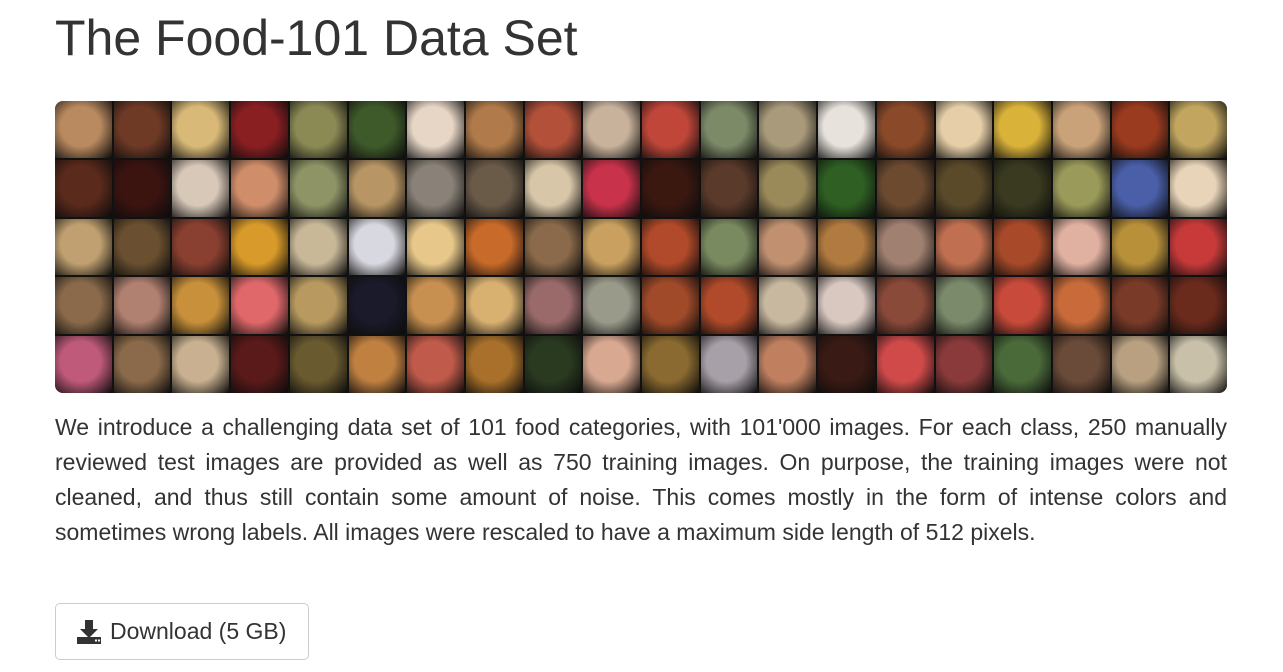  Describe the element at coordinates (89, 632) in the screenshot. I see `download-icon` at that location.